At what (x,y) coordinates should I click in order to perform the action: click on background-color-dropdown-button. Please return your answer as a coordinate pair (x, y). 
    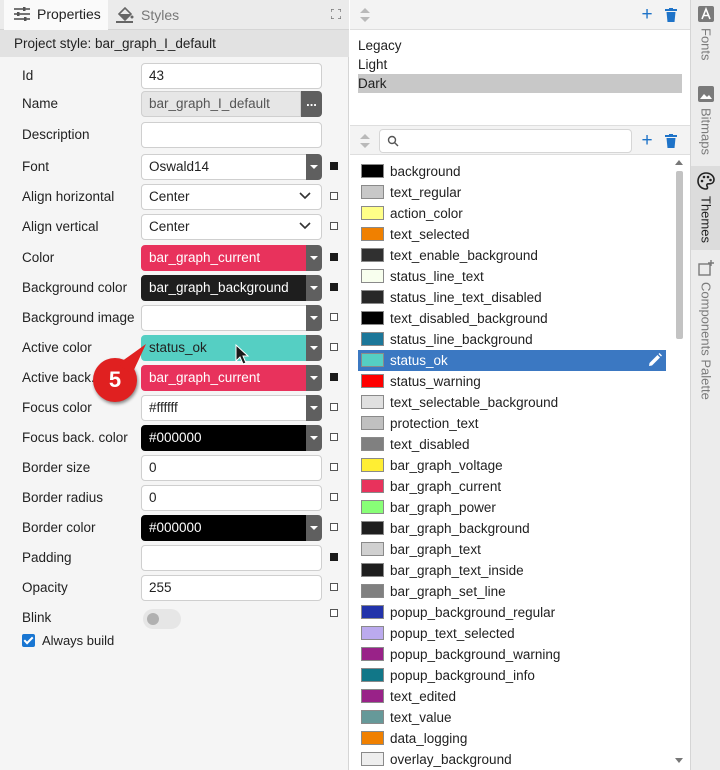
    Looking at the image, I should click on (314, 288).